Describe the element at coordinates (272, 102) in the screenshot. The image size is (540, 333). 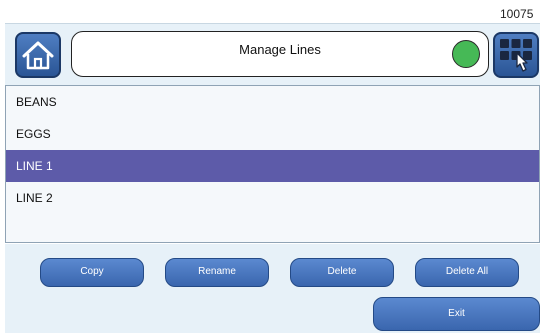
I see `list-item-beans: BEANS` at that location.